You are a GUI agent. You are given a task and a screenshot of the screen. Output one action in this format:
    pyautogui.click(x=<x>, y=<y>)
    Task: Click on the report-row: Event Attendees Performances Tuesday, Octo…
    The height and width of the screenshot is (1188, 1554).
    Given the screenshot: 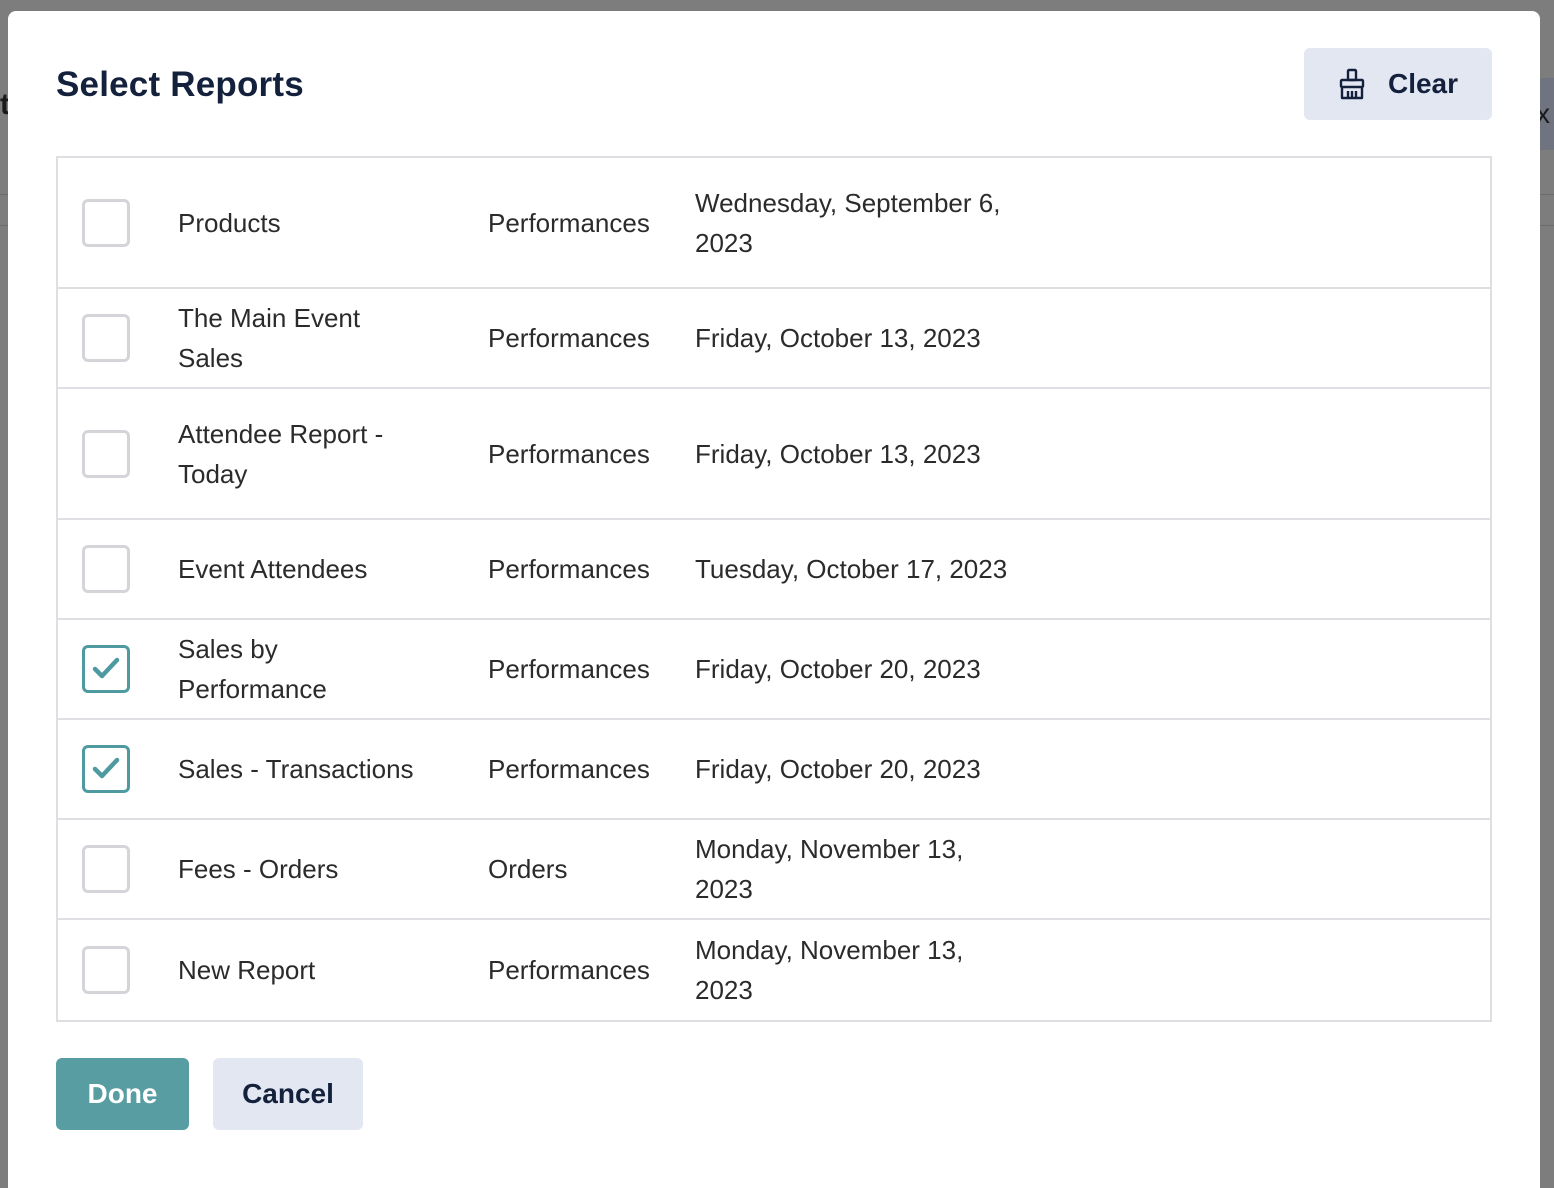 What is the action you would take?
    pyautogui.click(x=774, y=570)
    